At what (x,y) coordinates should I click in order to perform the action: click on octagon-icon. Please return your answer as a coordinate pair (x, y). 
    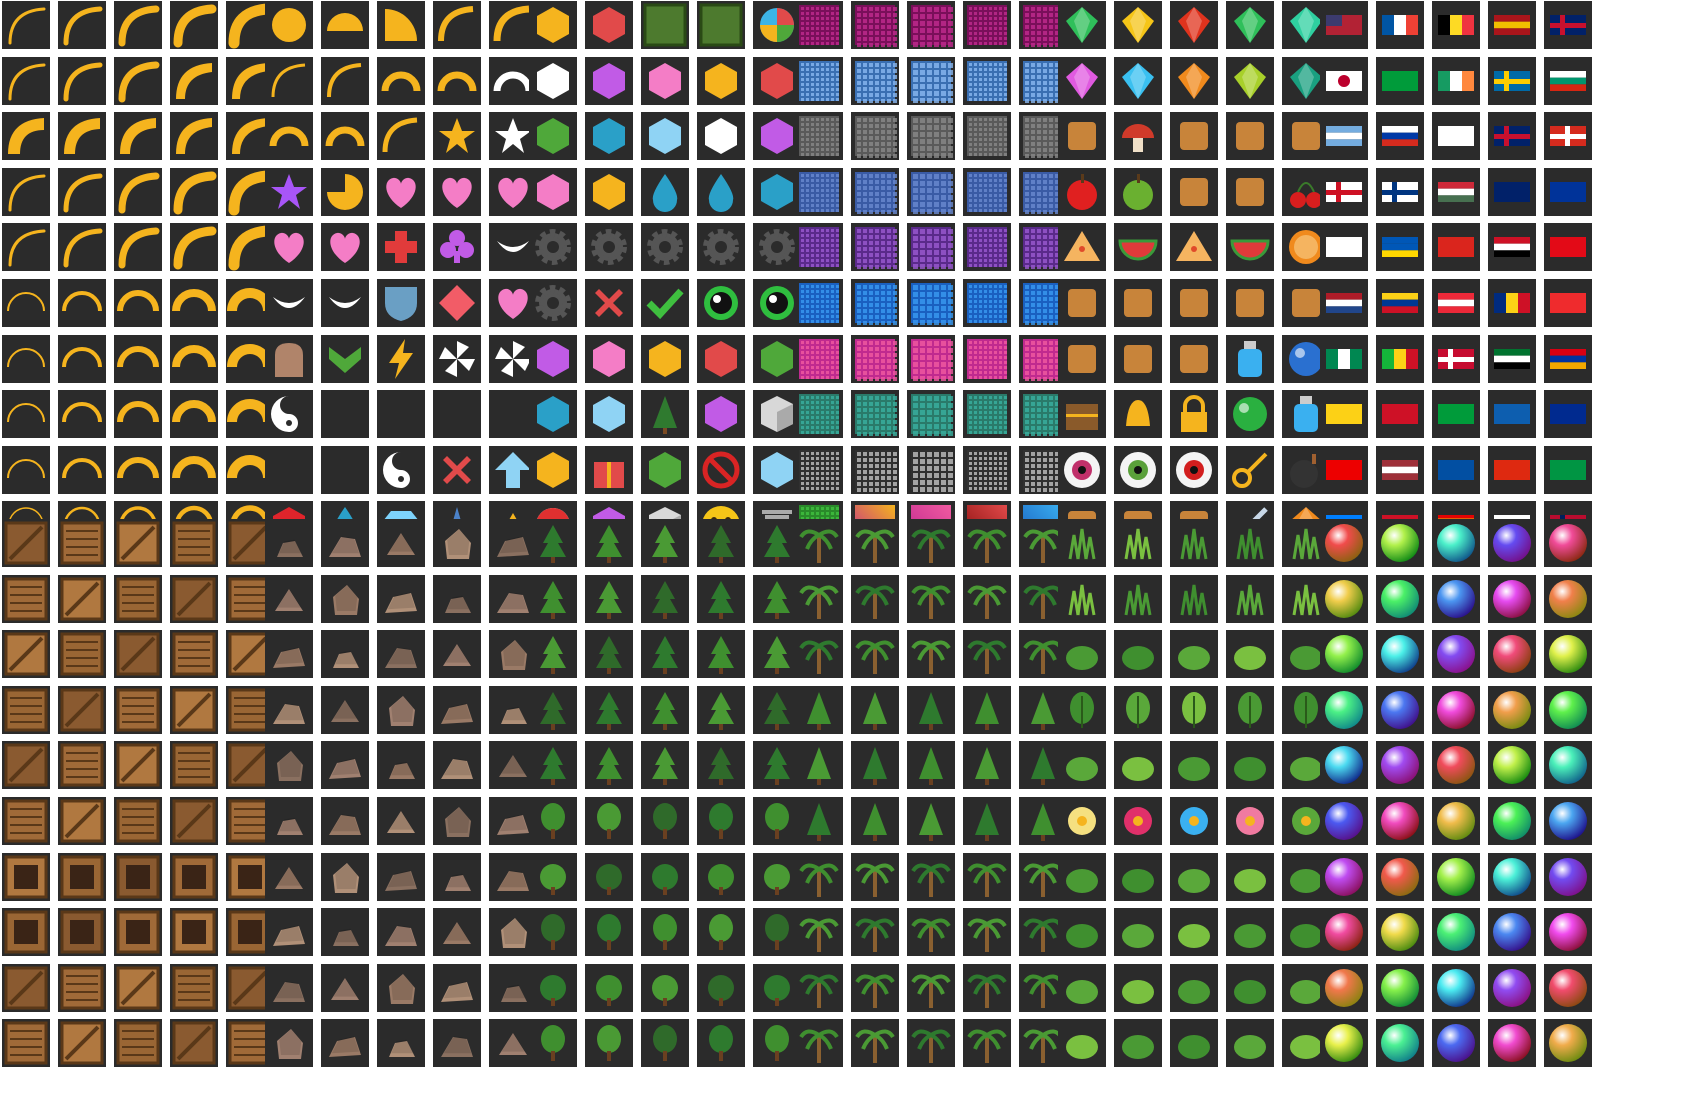
    Looking at the image, I should click on (665, 136).